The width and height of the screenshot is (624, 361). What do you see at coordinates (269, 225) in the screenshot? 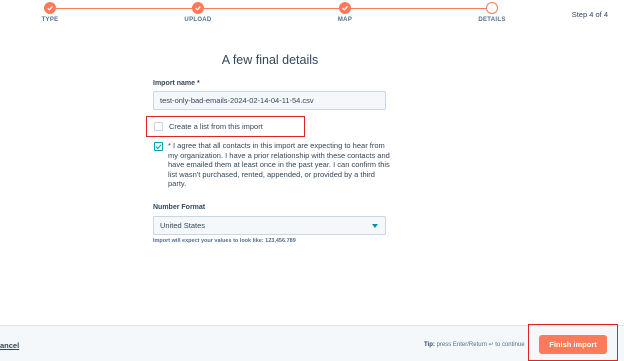
I see `number-format-select: United States` at bounding box center [269, 225].